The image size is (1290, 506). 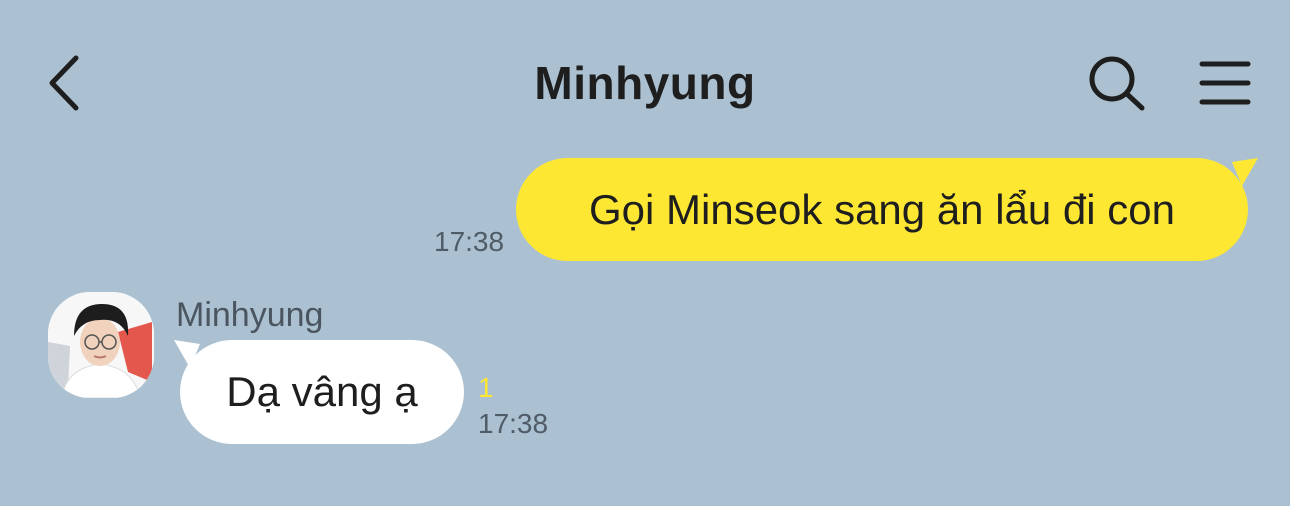 I want to click on search-icon, so click(x=1117, y=83).